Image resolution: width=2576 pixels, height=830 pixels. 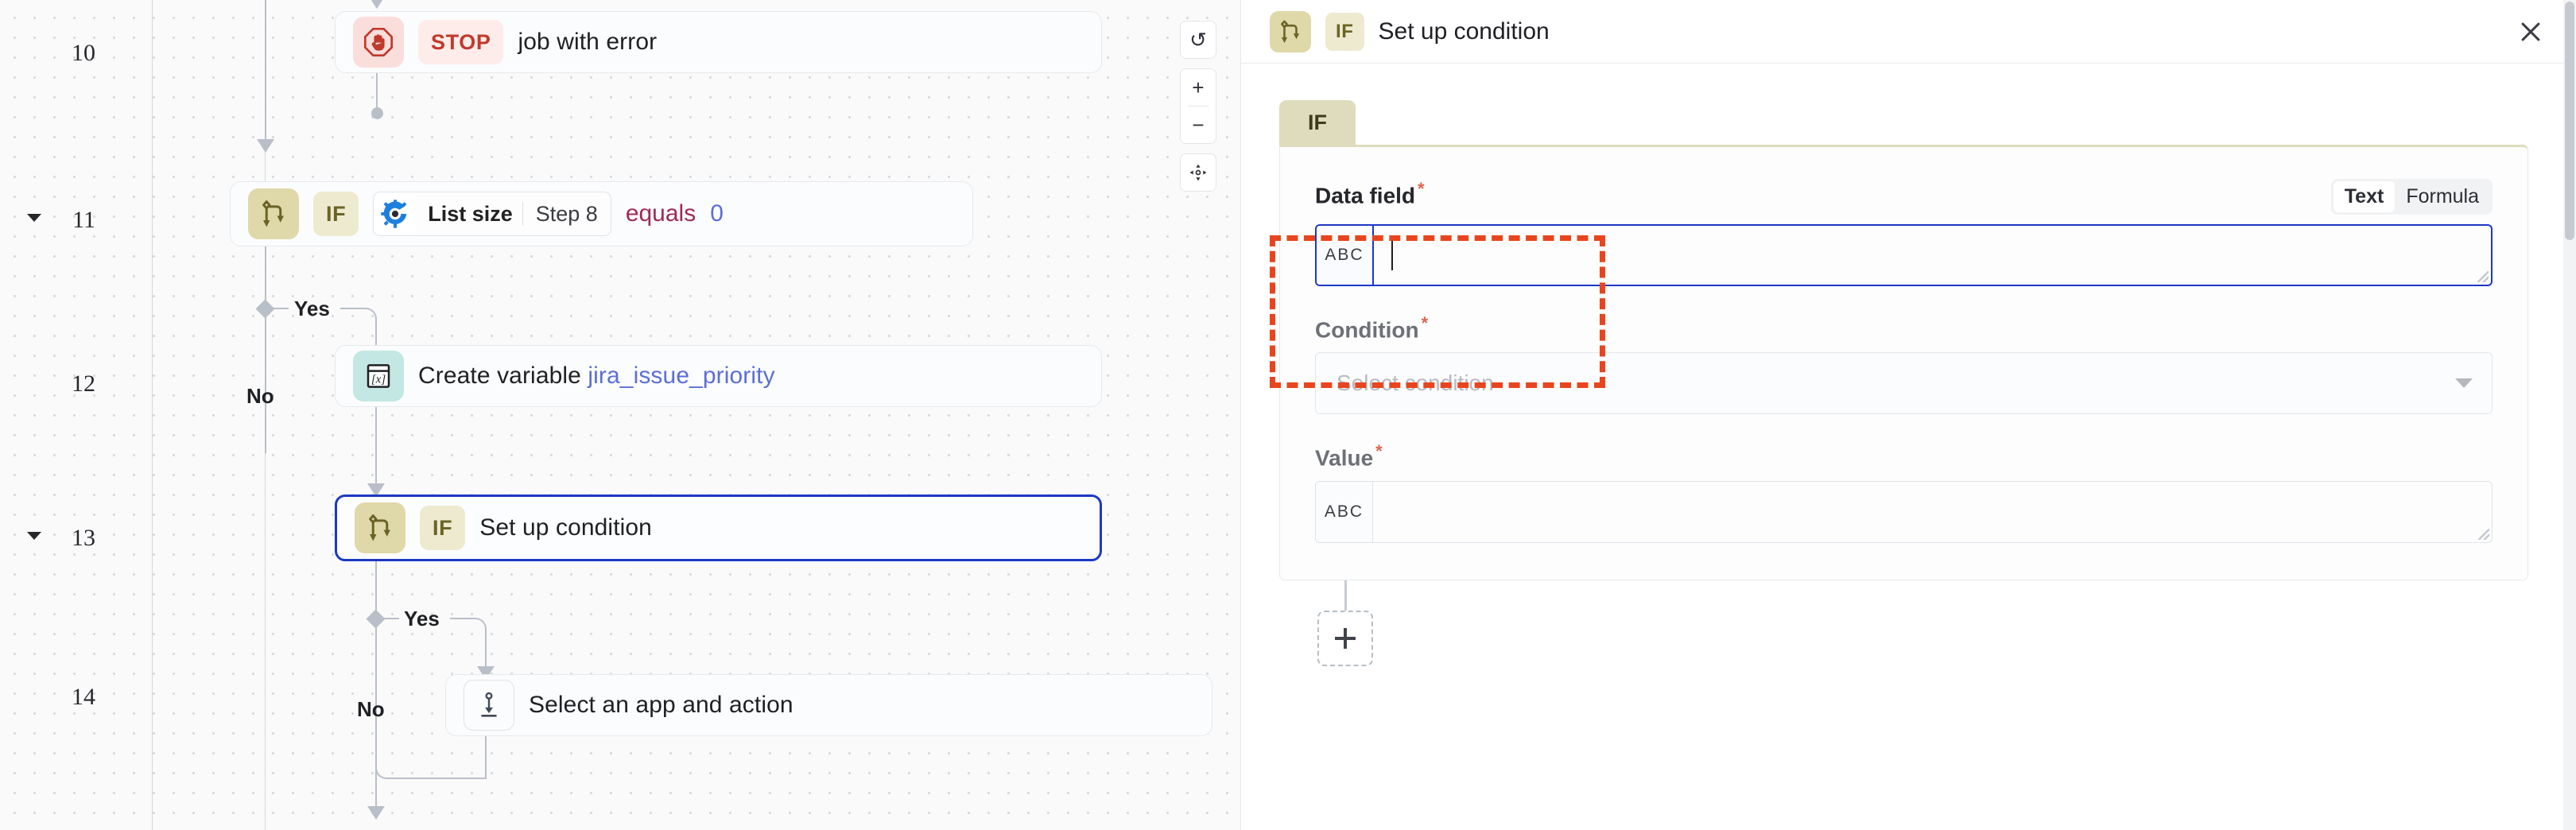 I want to click on step-10-label: 10, so click(x=83, y=53).